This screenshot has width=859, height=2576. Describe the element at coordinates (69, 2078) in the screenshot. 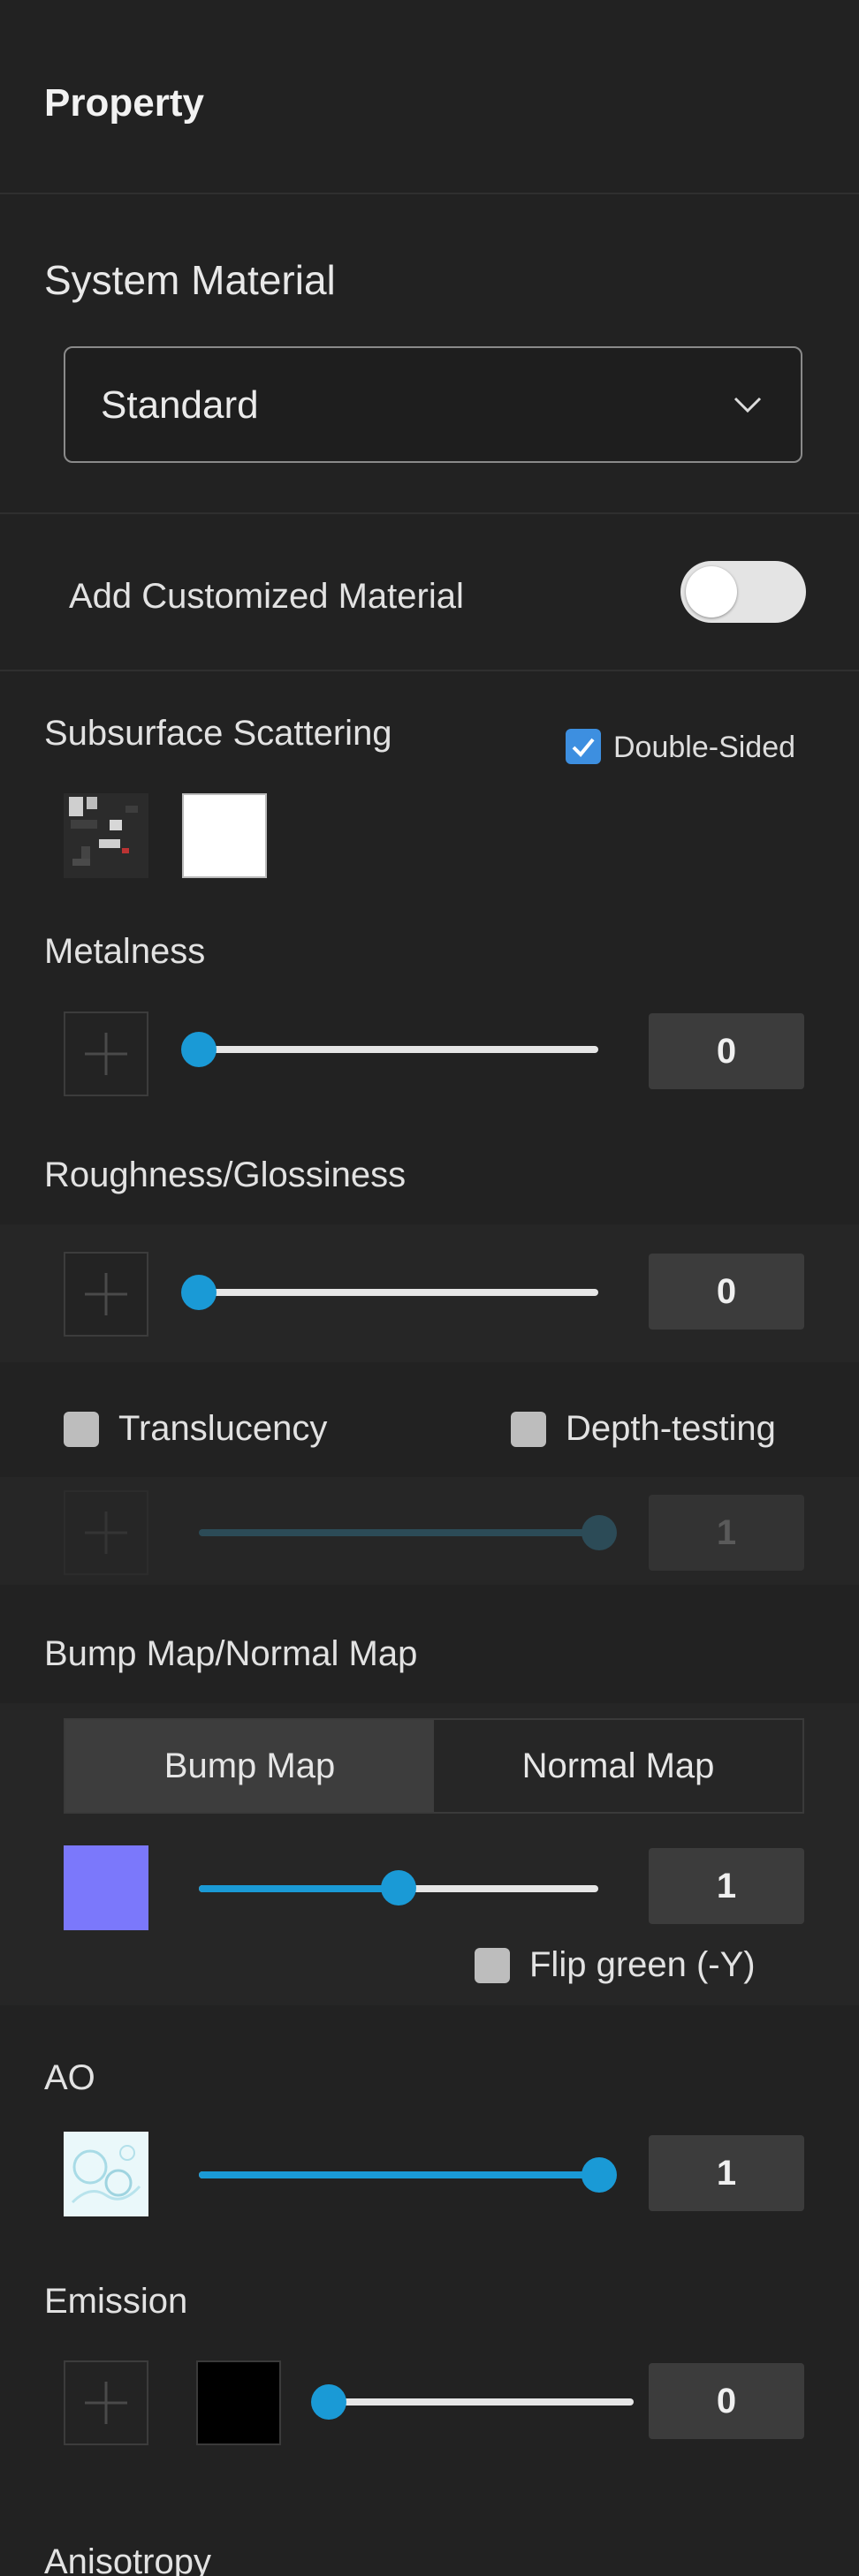

I see `ao-label: AO` at that location.